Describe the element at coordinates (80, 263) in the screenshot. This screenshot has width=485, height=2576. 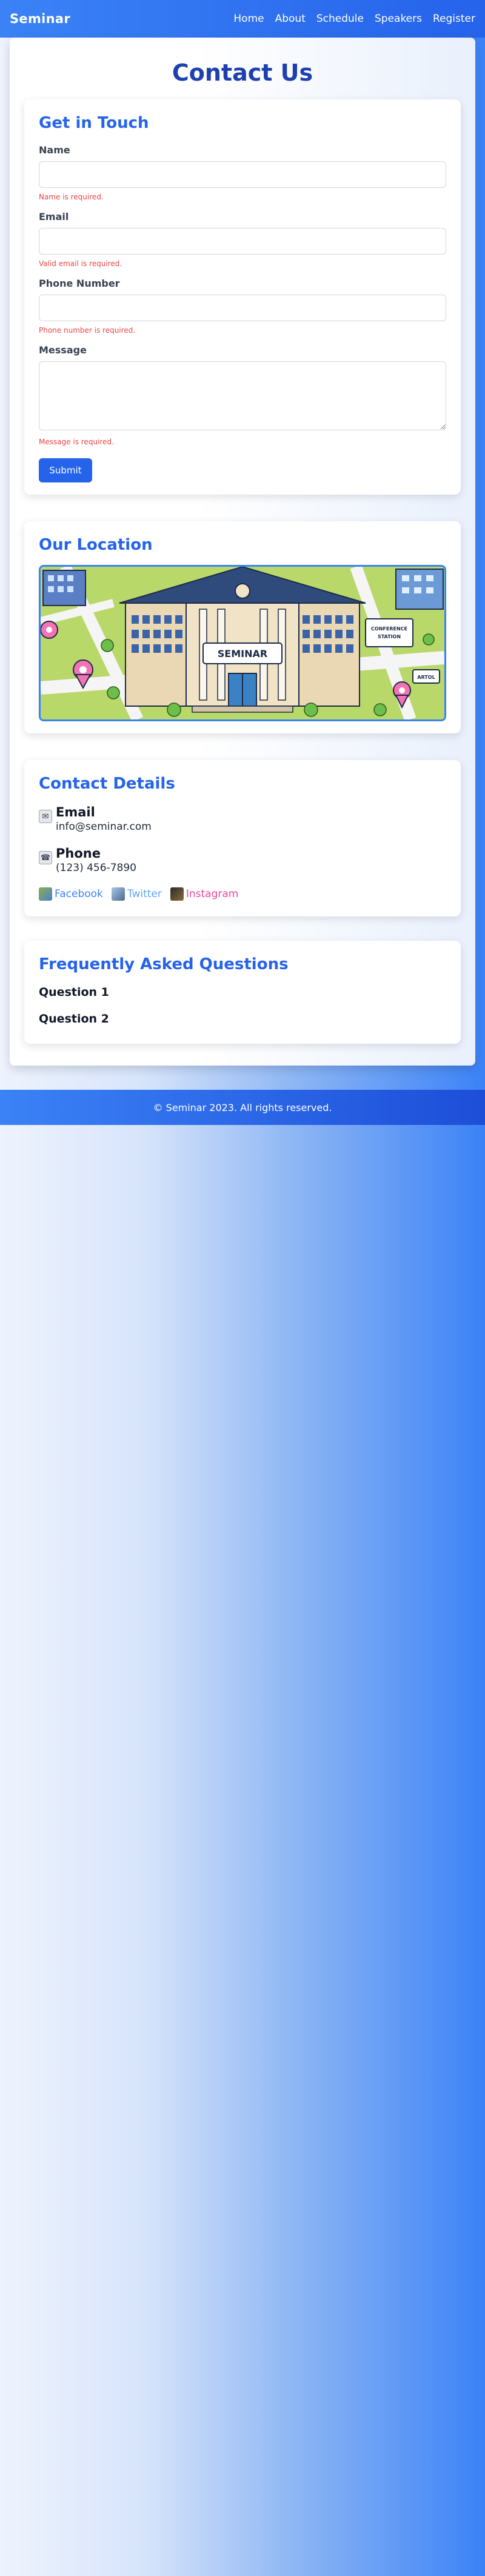
I see `email-error: Valid email is required.` at that location.